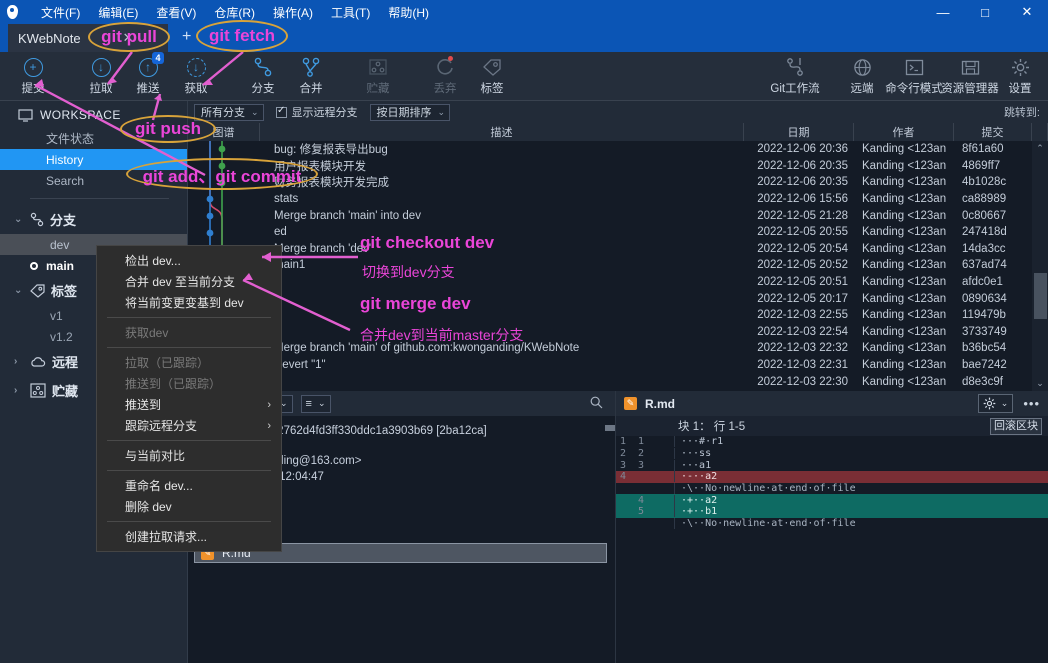  Describe the element at coordinates (445, 89) in the screenshot. I see `toolbar-discard-label: 丢弃` at that location.